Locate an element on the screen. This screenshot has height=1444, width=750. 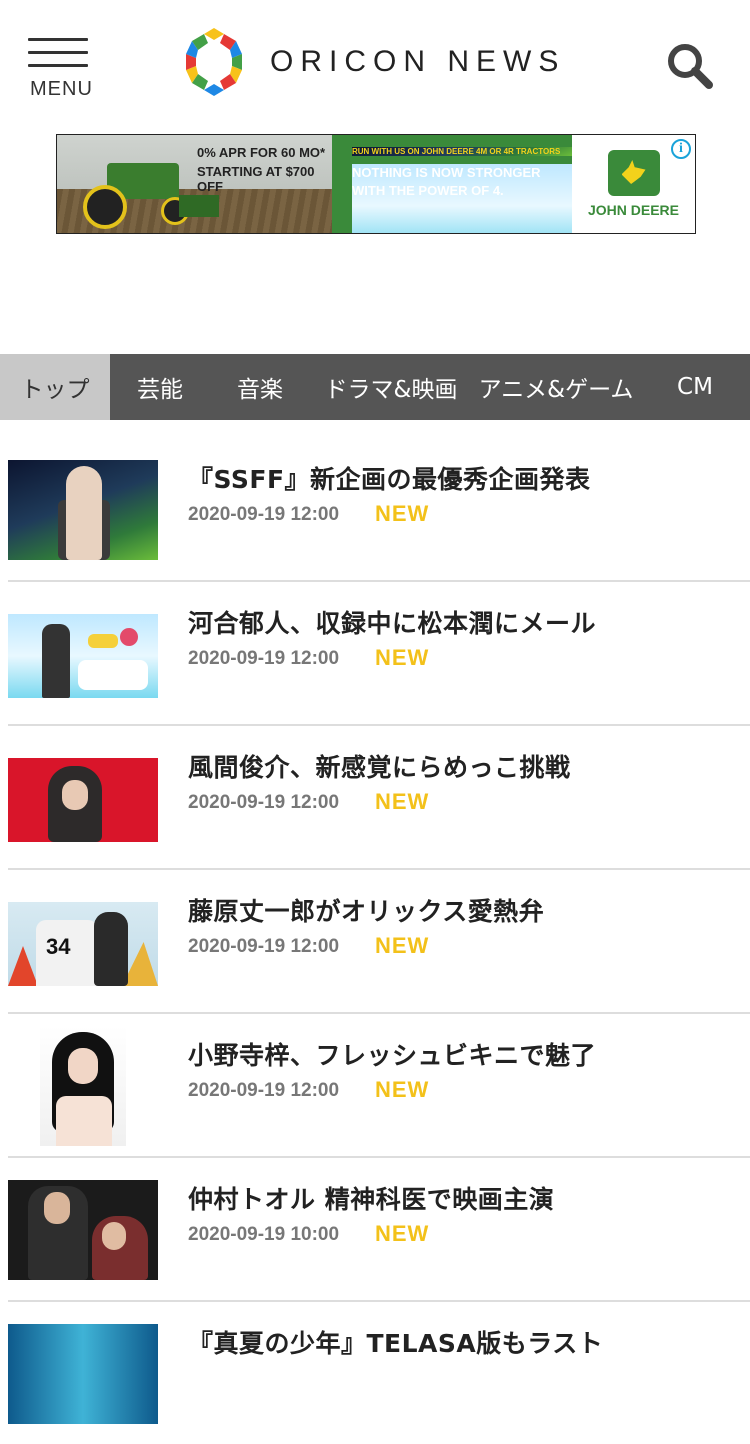
tab-entertainment: 芸能 is located at coordinates (160, 387).